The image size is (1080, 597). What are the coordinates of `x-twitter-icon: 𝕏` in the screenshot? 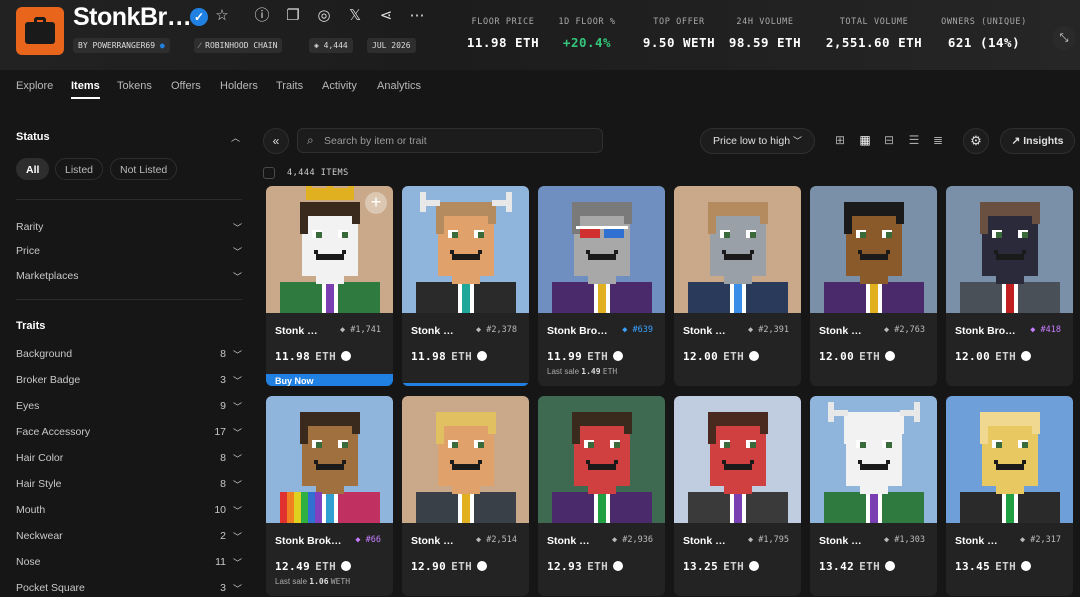 It's located at (355, 16).